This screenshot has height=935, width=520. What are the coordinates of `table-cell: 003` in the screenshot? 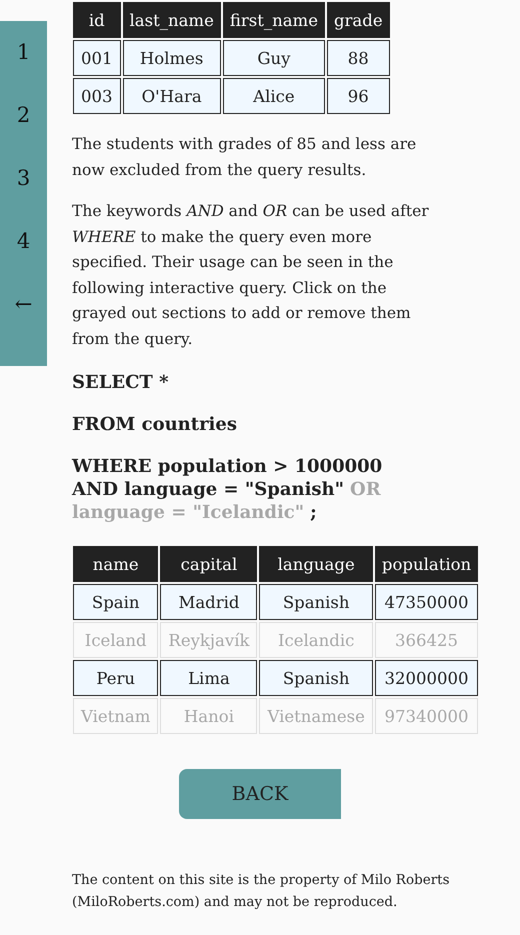 It's located at (96, 96).